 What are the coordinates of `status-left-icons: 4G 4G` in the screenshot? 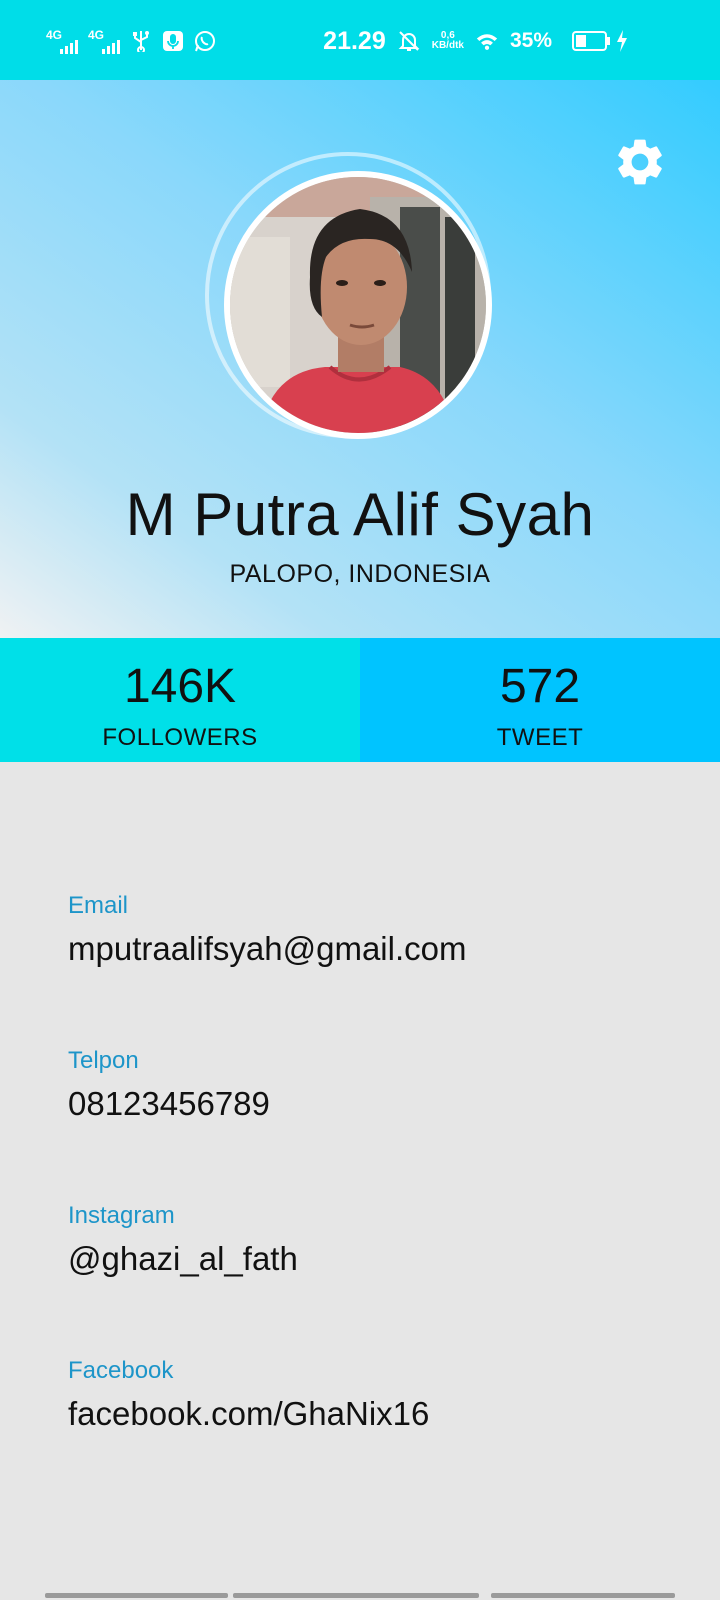 It's located at (131, 41).